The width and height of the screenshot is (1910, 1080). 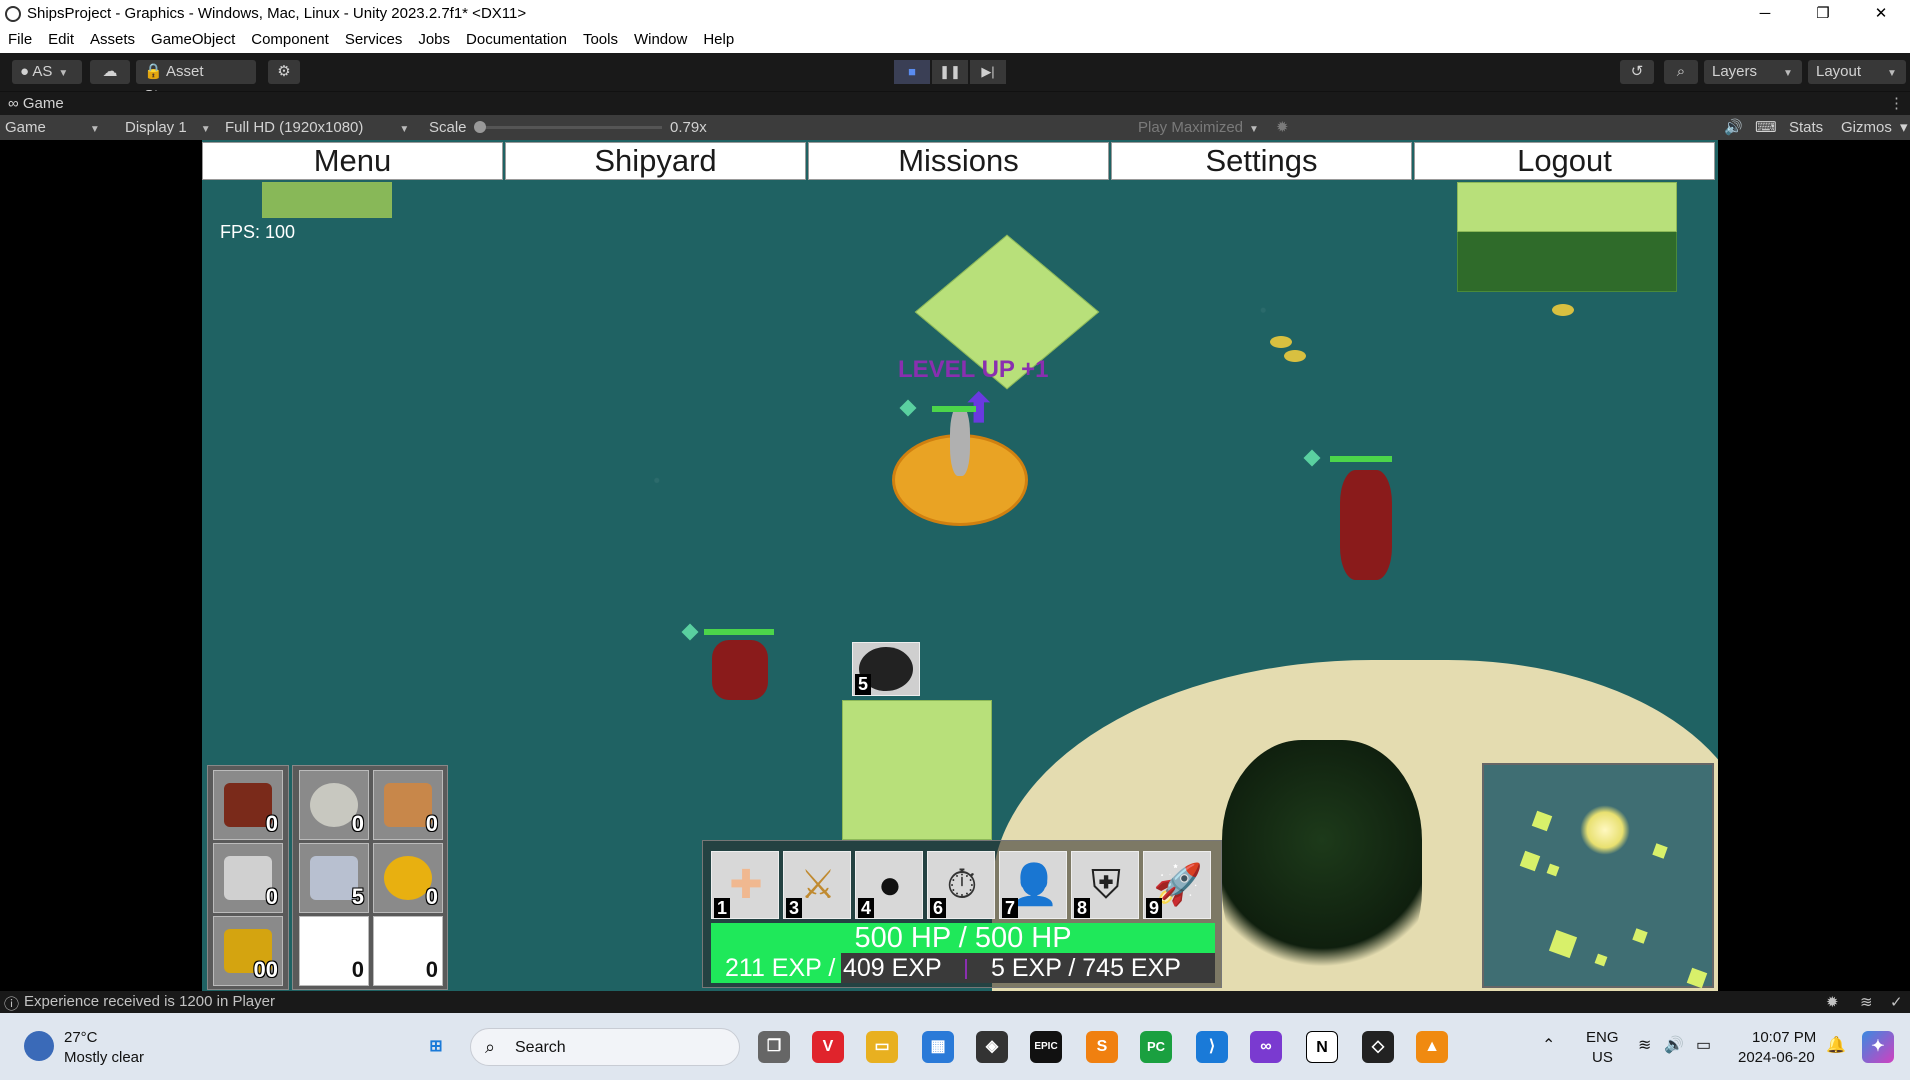 I want to click on store-icon: 🔒, so click(x=153, y=71).